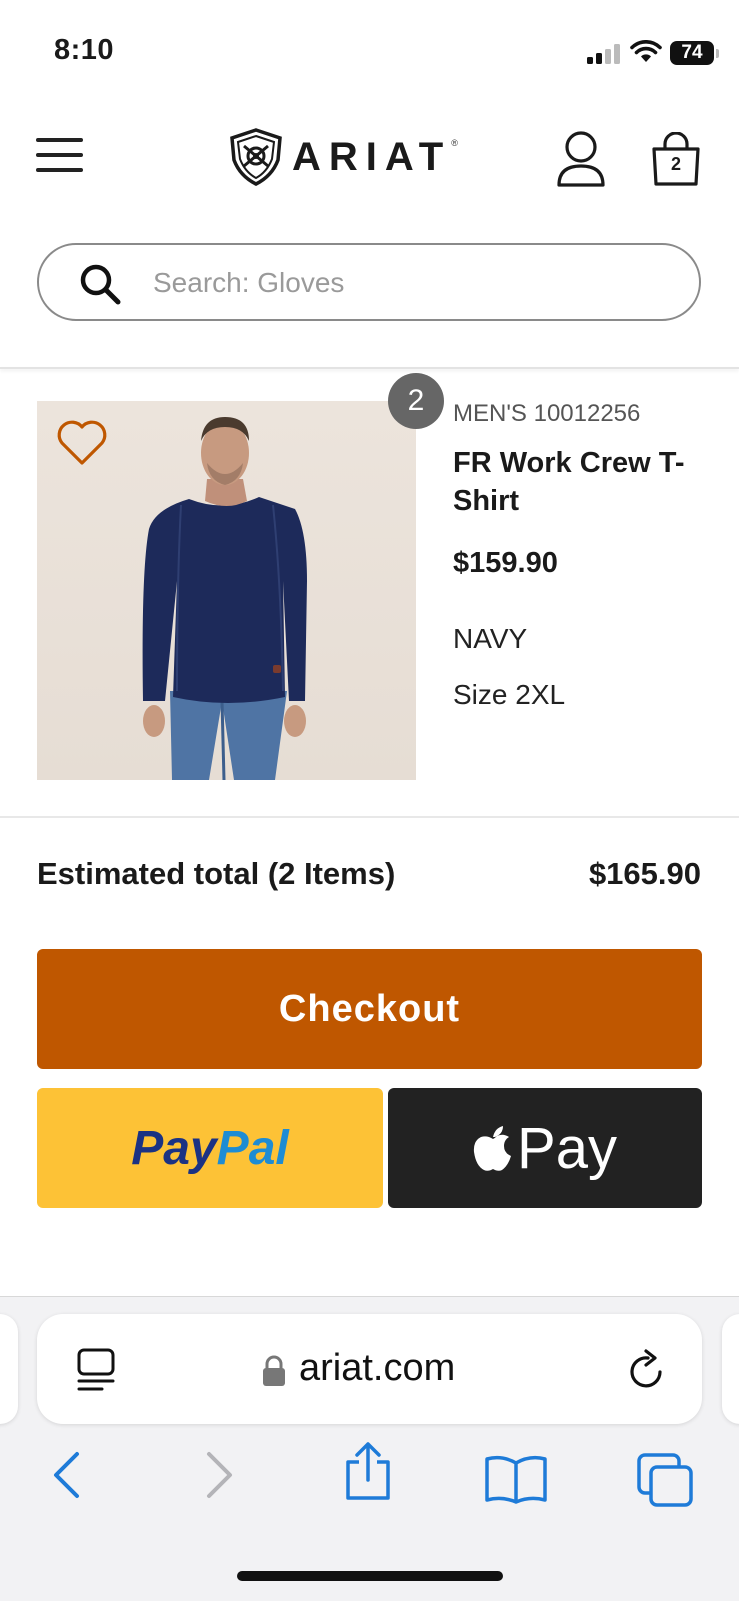 The width and height of the screenshot is (739, 1601). I want to click on checkout-button: Checkout, so click(369, 1009).